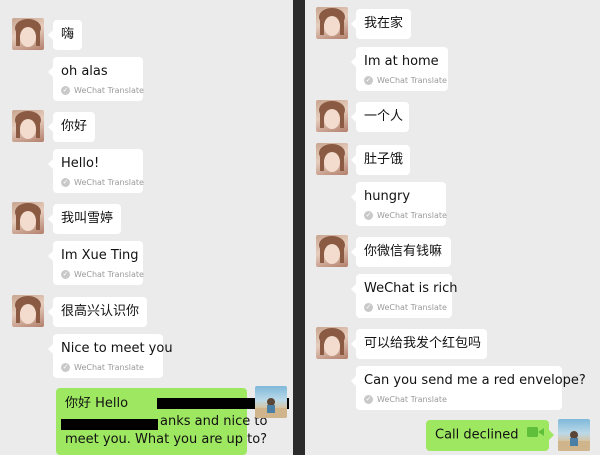  Describe the element at coordinates (387, 196) in the screenshot. I see `message-text: hungry` at that location.